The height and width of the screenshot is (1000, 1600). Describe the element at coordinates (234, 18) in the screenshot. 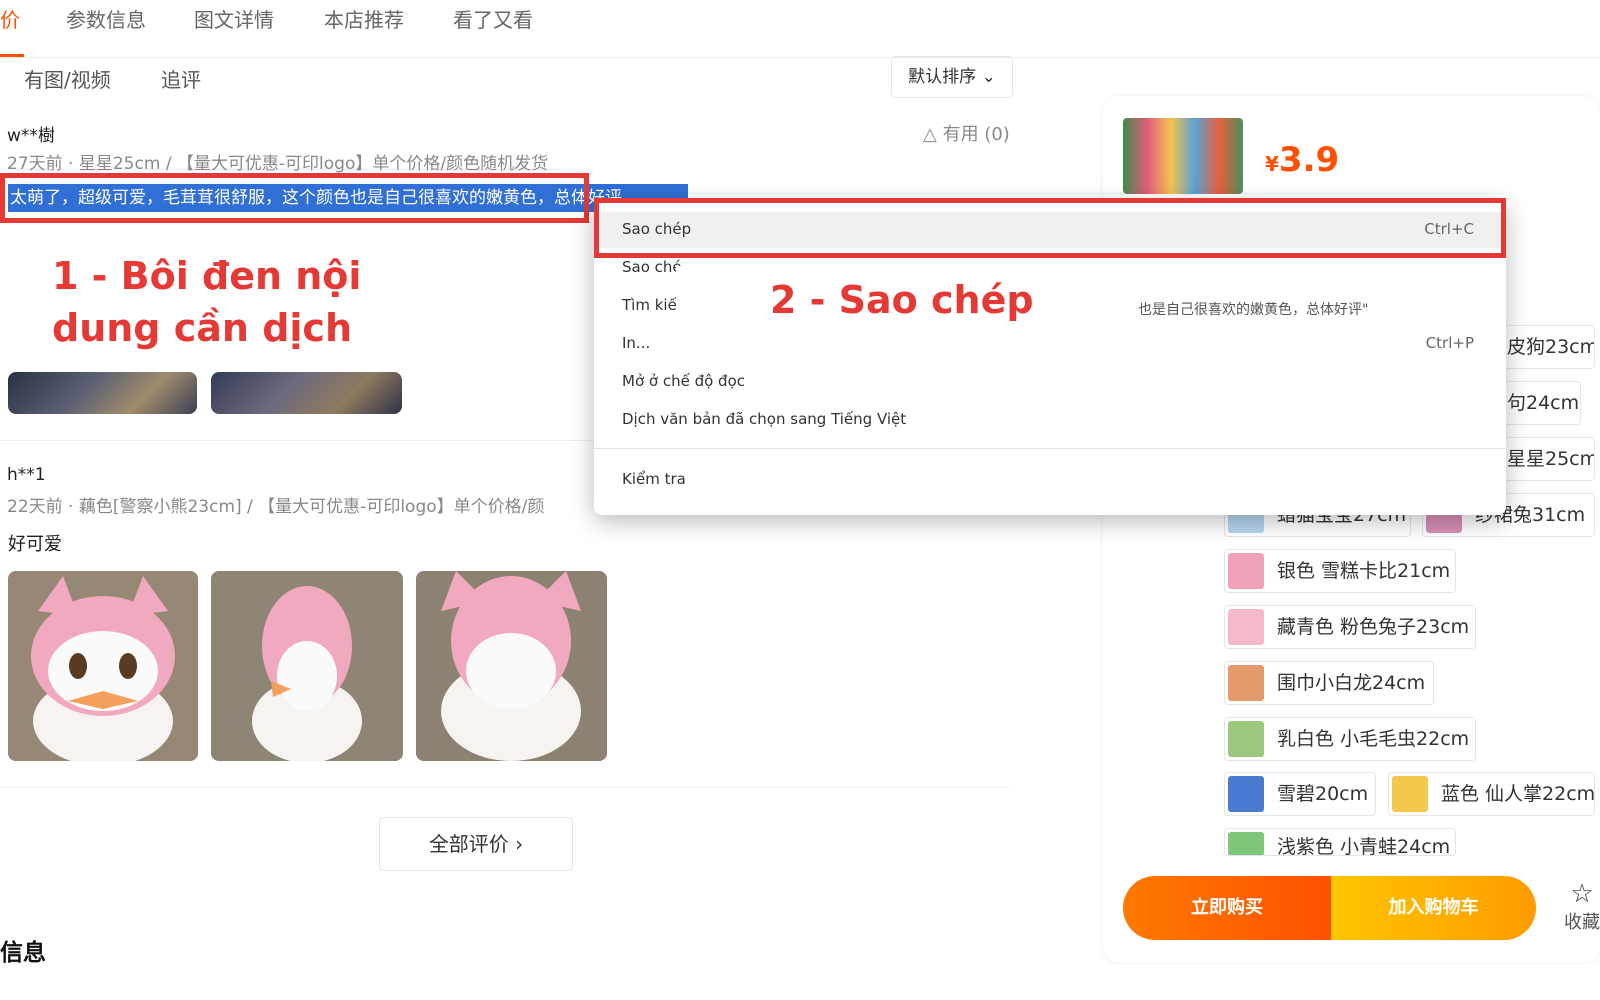

I see `tab-detail: 图文详情` at that location.